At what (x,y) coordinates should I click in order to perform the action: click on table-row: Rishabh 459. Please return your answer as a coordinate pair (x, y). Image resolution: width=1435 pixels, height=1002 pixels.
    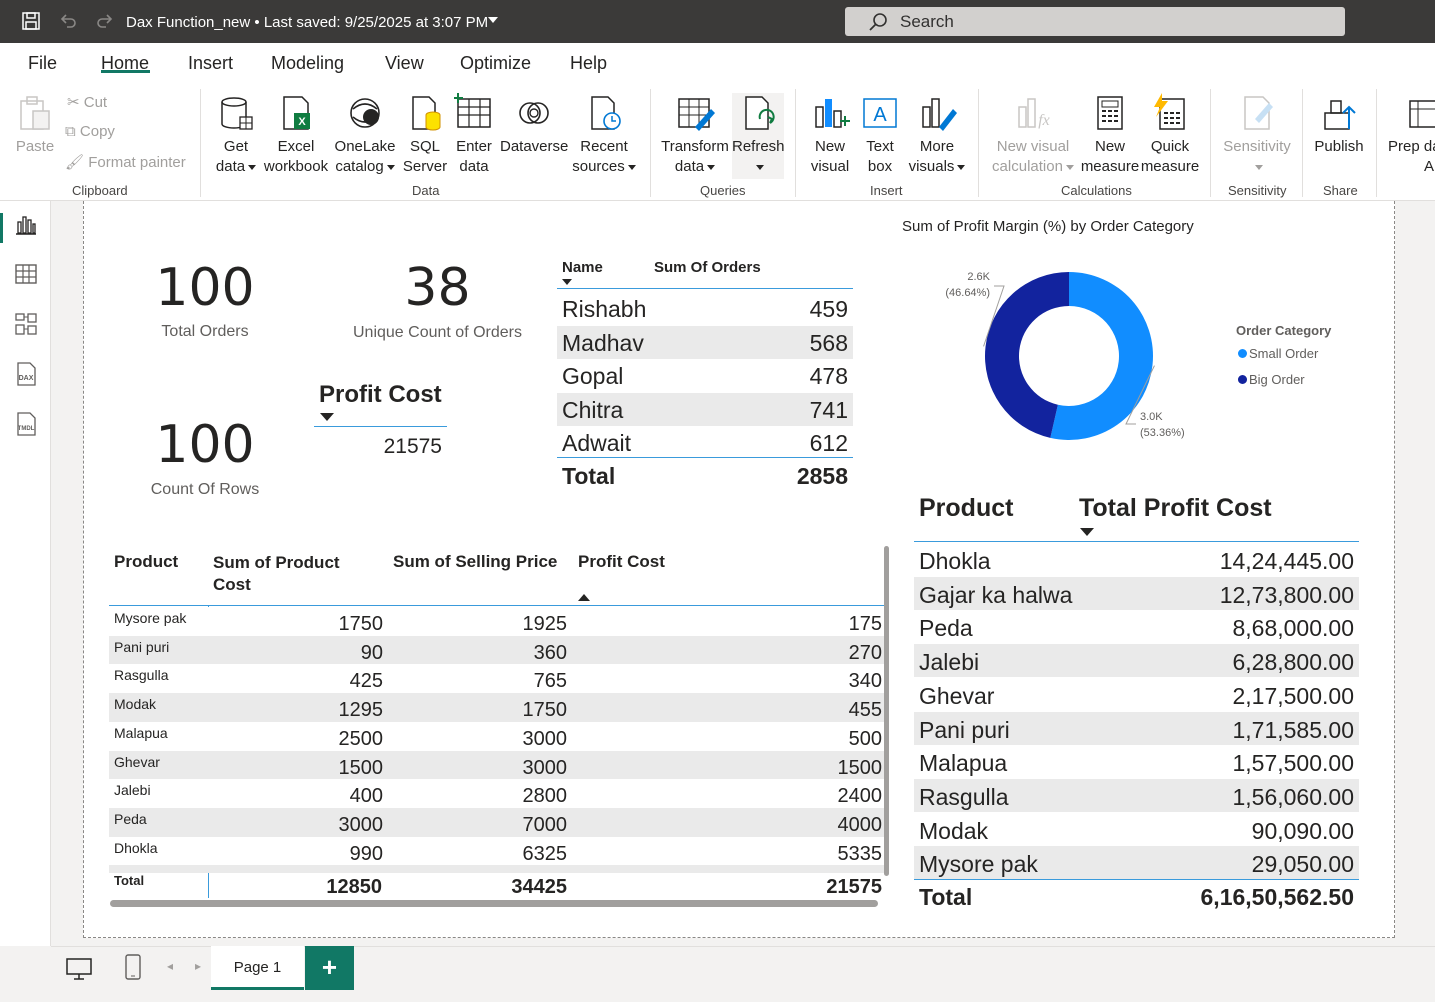
    Looking at the image, I should click on (705, 308).